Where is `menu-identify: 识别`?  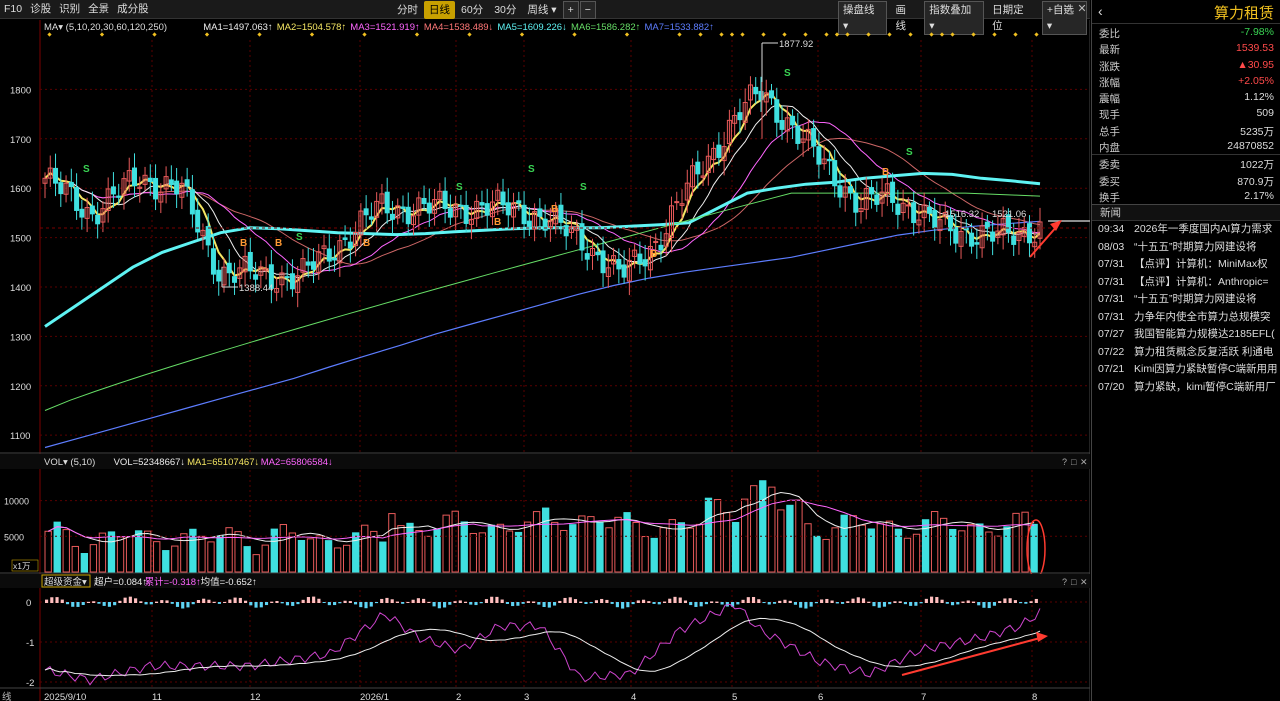
menu-identify: 识别 is located at coordinates (69, 9).